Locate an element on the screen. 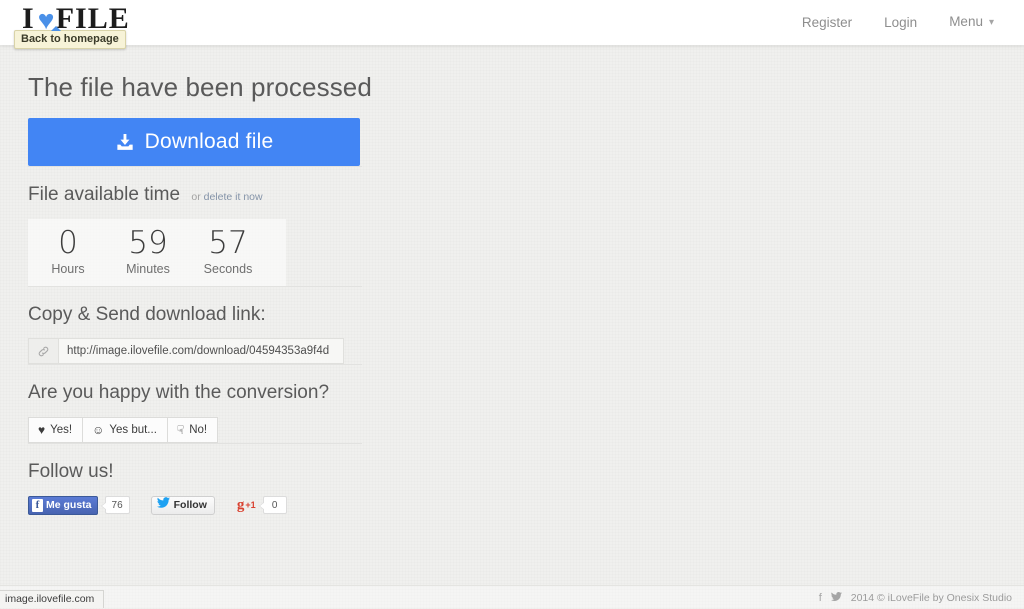 This screenshot has width=1024, height=609. download-link-group is located at coordinates (186, 351).